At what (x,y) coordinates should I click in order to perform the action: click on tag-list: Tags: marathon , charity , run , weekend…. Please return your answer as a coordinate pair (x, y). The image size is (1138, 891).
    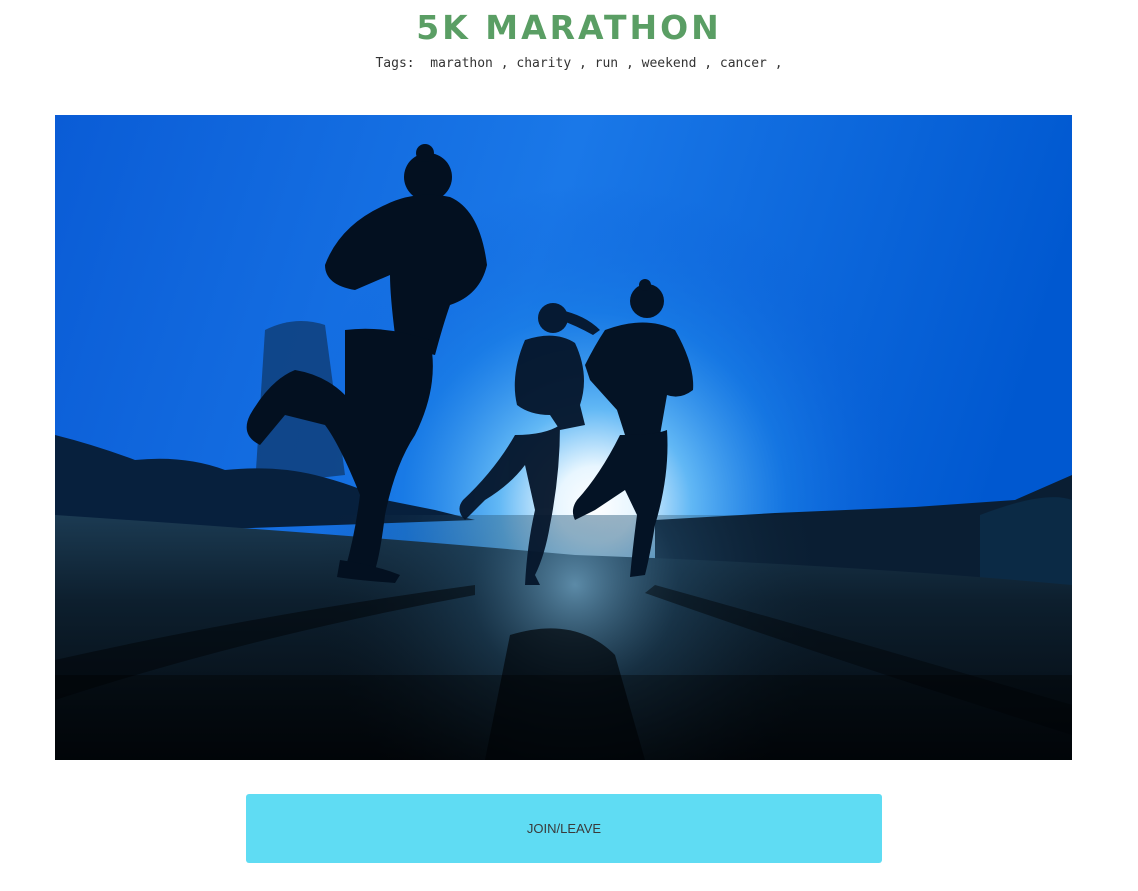
    Looking at the image, I should click on (569, 64).